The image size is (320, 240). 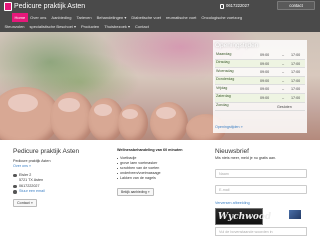 What do you see at coordinates (38, 17) in the screenshot?
I see `nav-item-over-ons: Over ons` at bounding box center [38, 17].